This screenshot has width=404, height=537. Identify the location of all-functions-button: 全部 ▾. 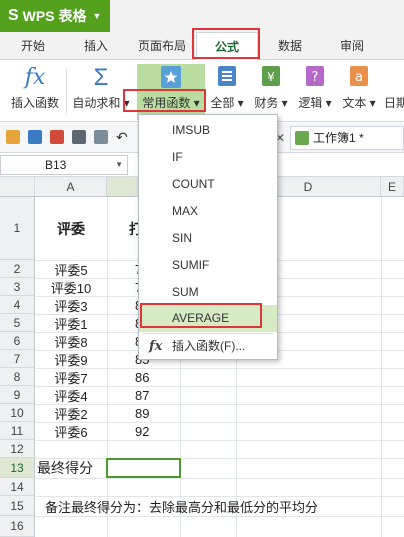
(227, 92).